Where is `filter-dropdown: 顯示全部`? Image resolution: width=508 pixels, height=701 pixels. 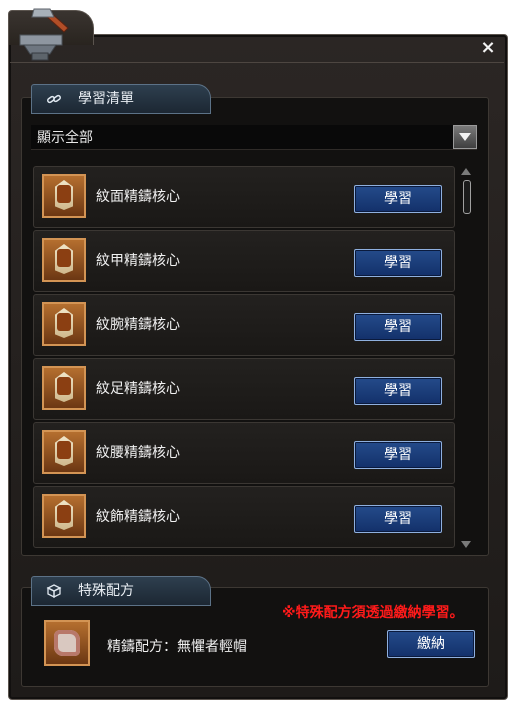 filter-dropdown: 顯示全部 is located at coordinates (254, 137).